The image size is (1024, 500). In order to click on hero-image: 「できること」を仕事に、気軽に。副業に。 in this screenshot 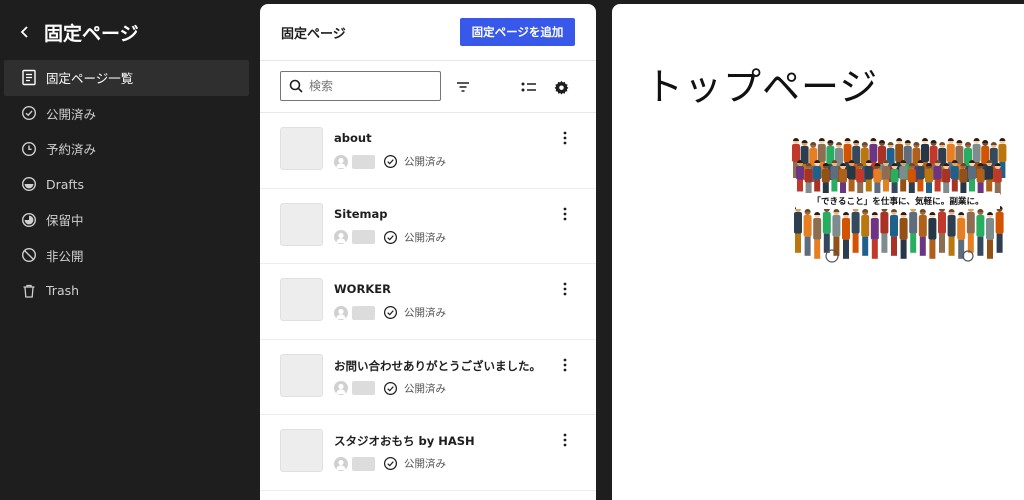, I will do `click(901, 200)`.